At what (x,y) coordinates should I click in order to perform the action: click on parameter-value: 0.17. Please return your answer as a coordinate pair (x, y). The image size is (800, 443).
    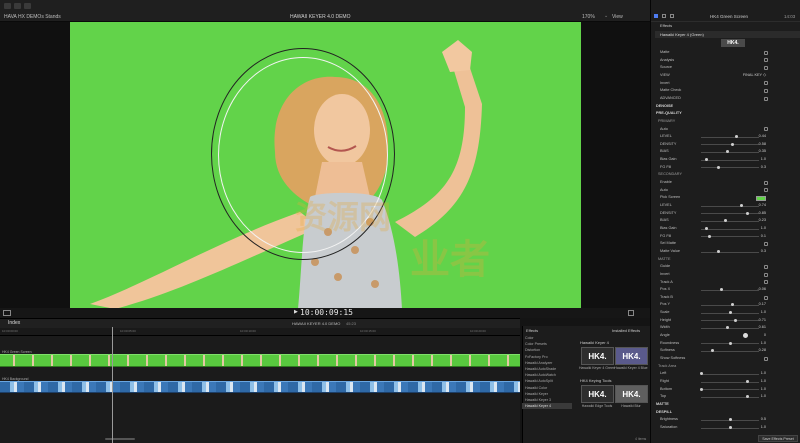
    Looking at the image, I should click on (762, 304).